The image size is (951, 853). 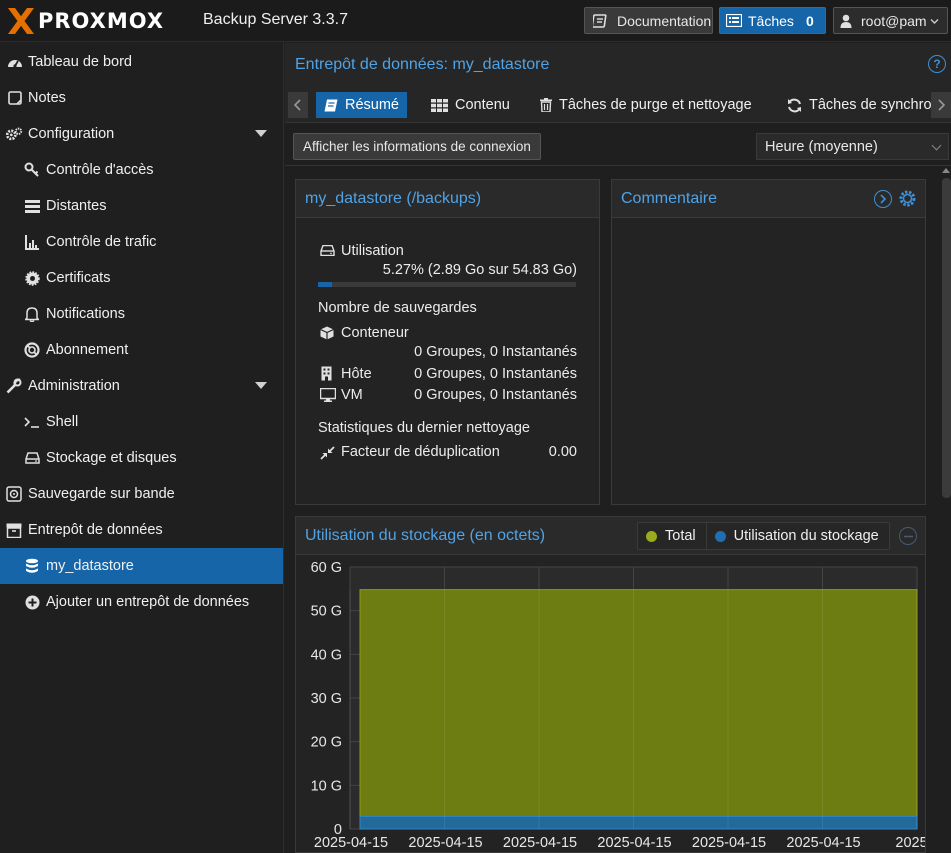 What do you see at coordinates (85, 21) in the screenshot?
I see `proxmox-logo: PROXMOX` at bounding box center [85, 21].